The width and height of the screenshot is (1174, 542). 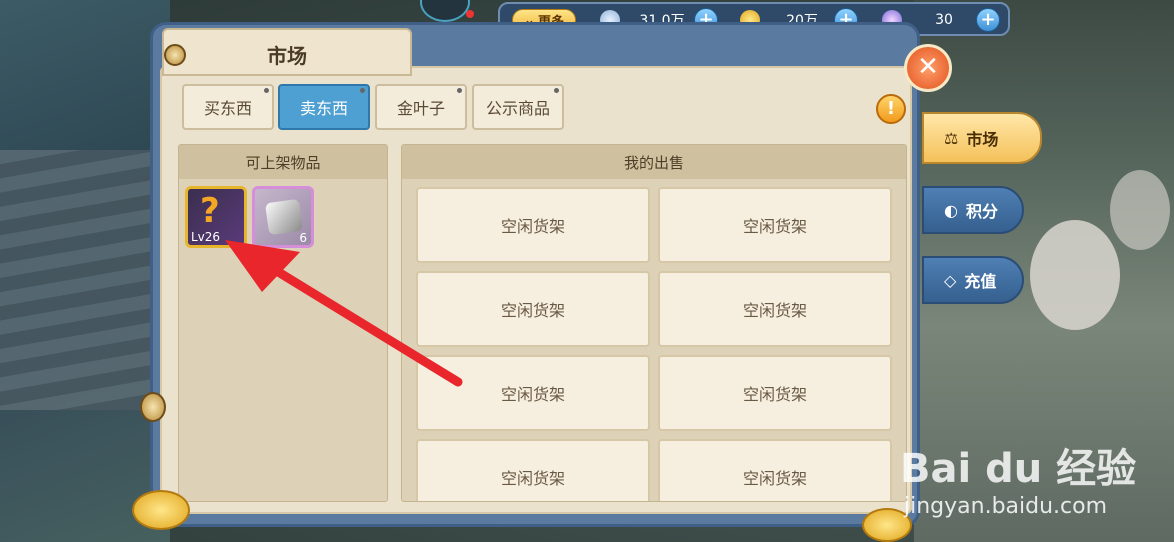 What do you see at coordinates (980, 281) in the screenshot?
I see `side-tab-recharge-label: 充值` at bounding box center [980, 281].